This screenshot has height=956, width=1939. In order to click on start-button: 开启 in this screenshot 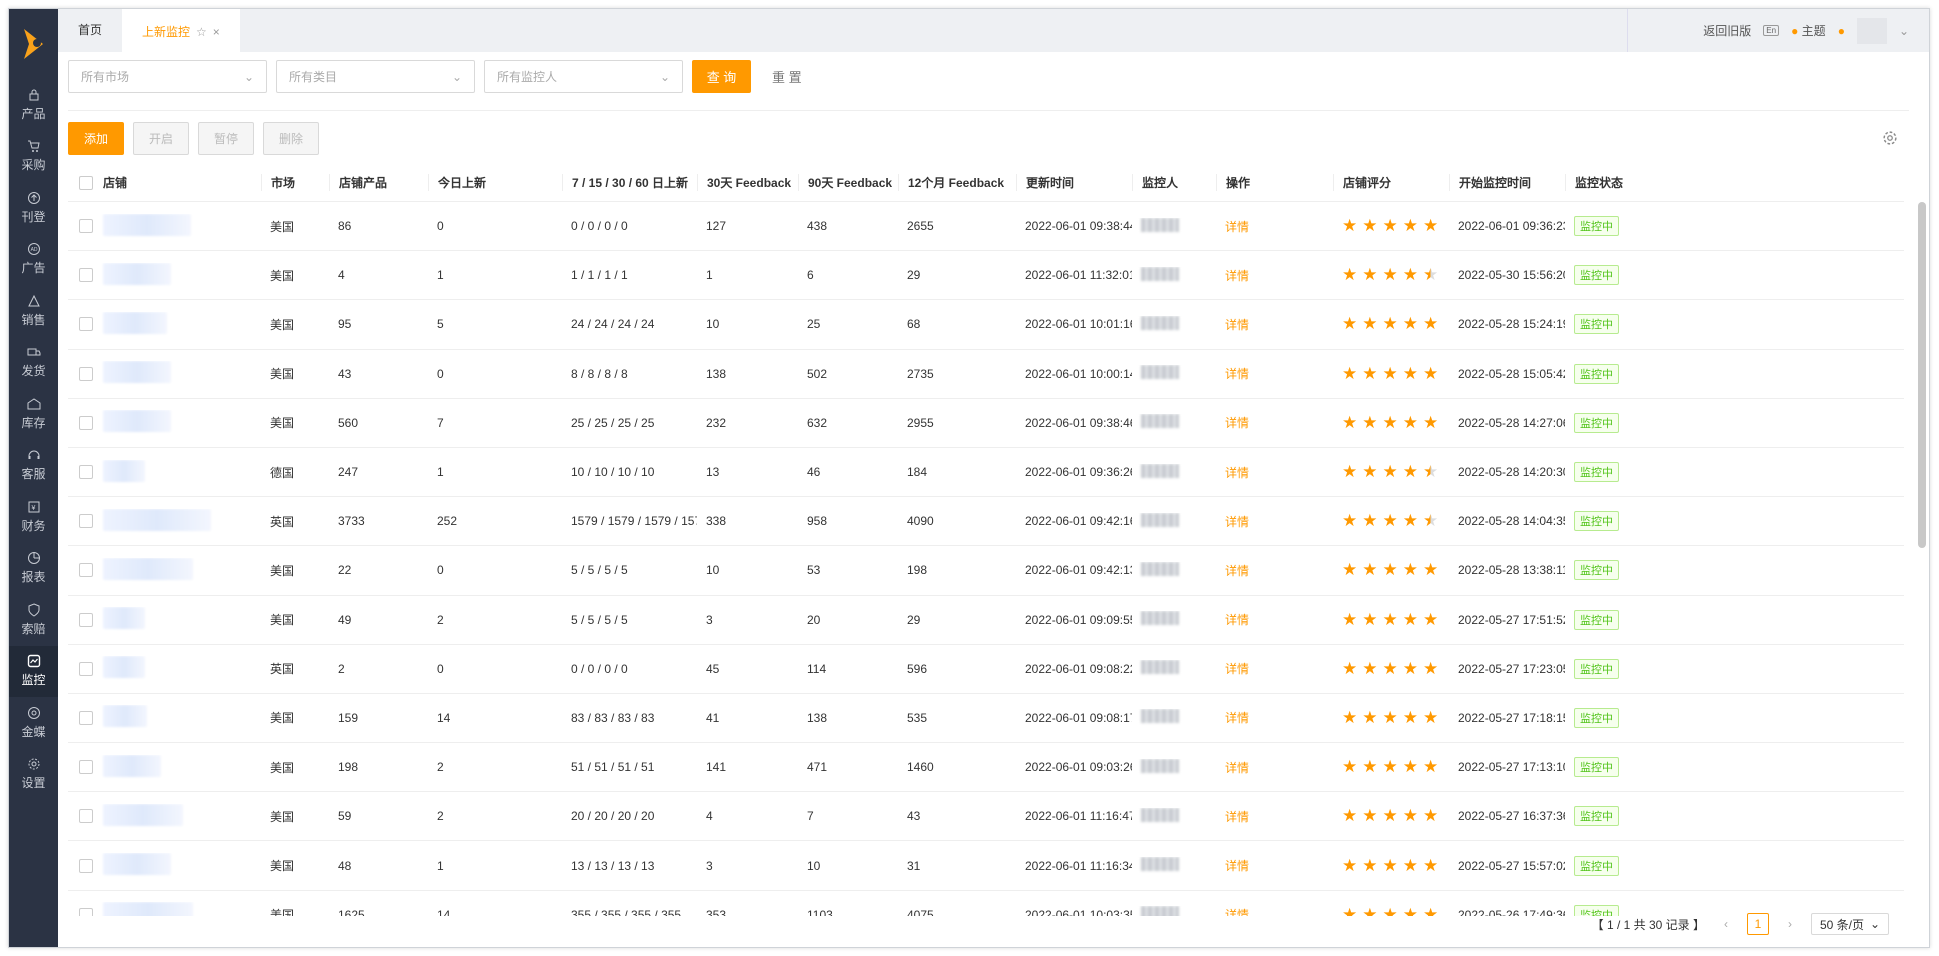, I will do `click(161, 138)`.